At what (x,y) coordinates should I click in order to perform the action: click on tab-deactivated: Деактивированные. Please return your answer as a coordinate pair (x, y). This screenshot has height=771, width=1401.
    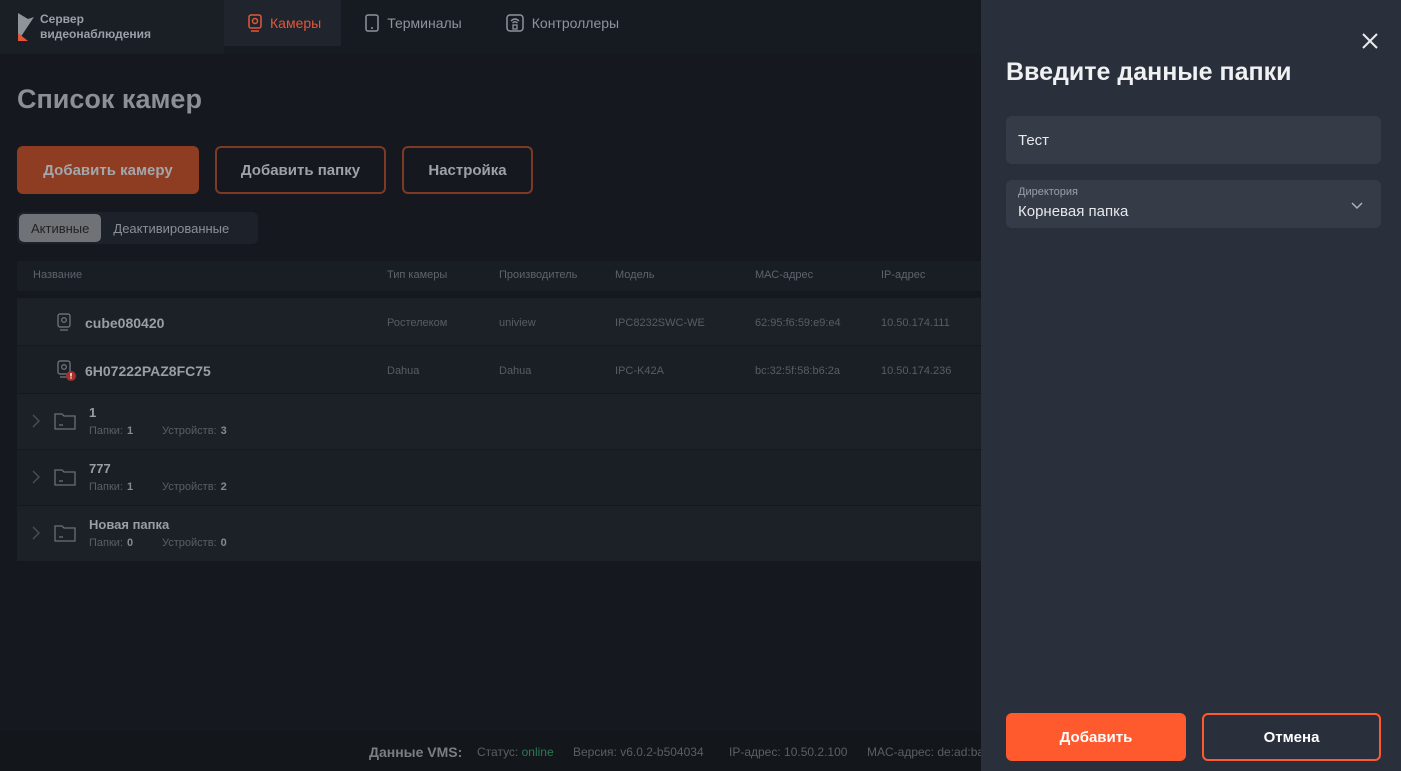
    Looking at the image, I should click on (171, 228).